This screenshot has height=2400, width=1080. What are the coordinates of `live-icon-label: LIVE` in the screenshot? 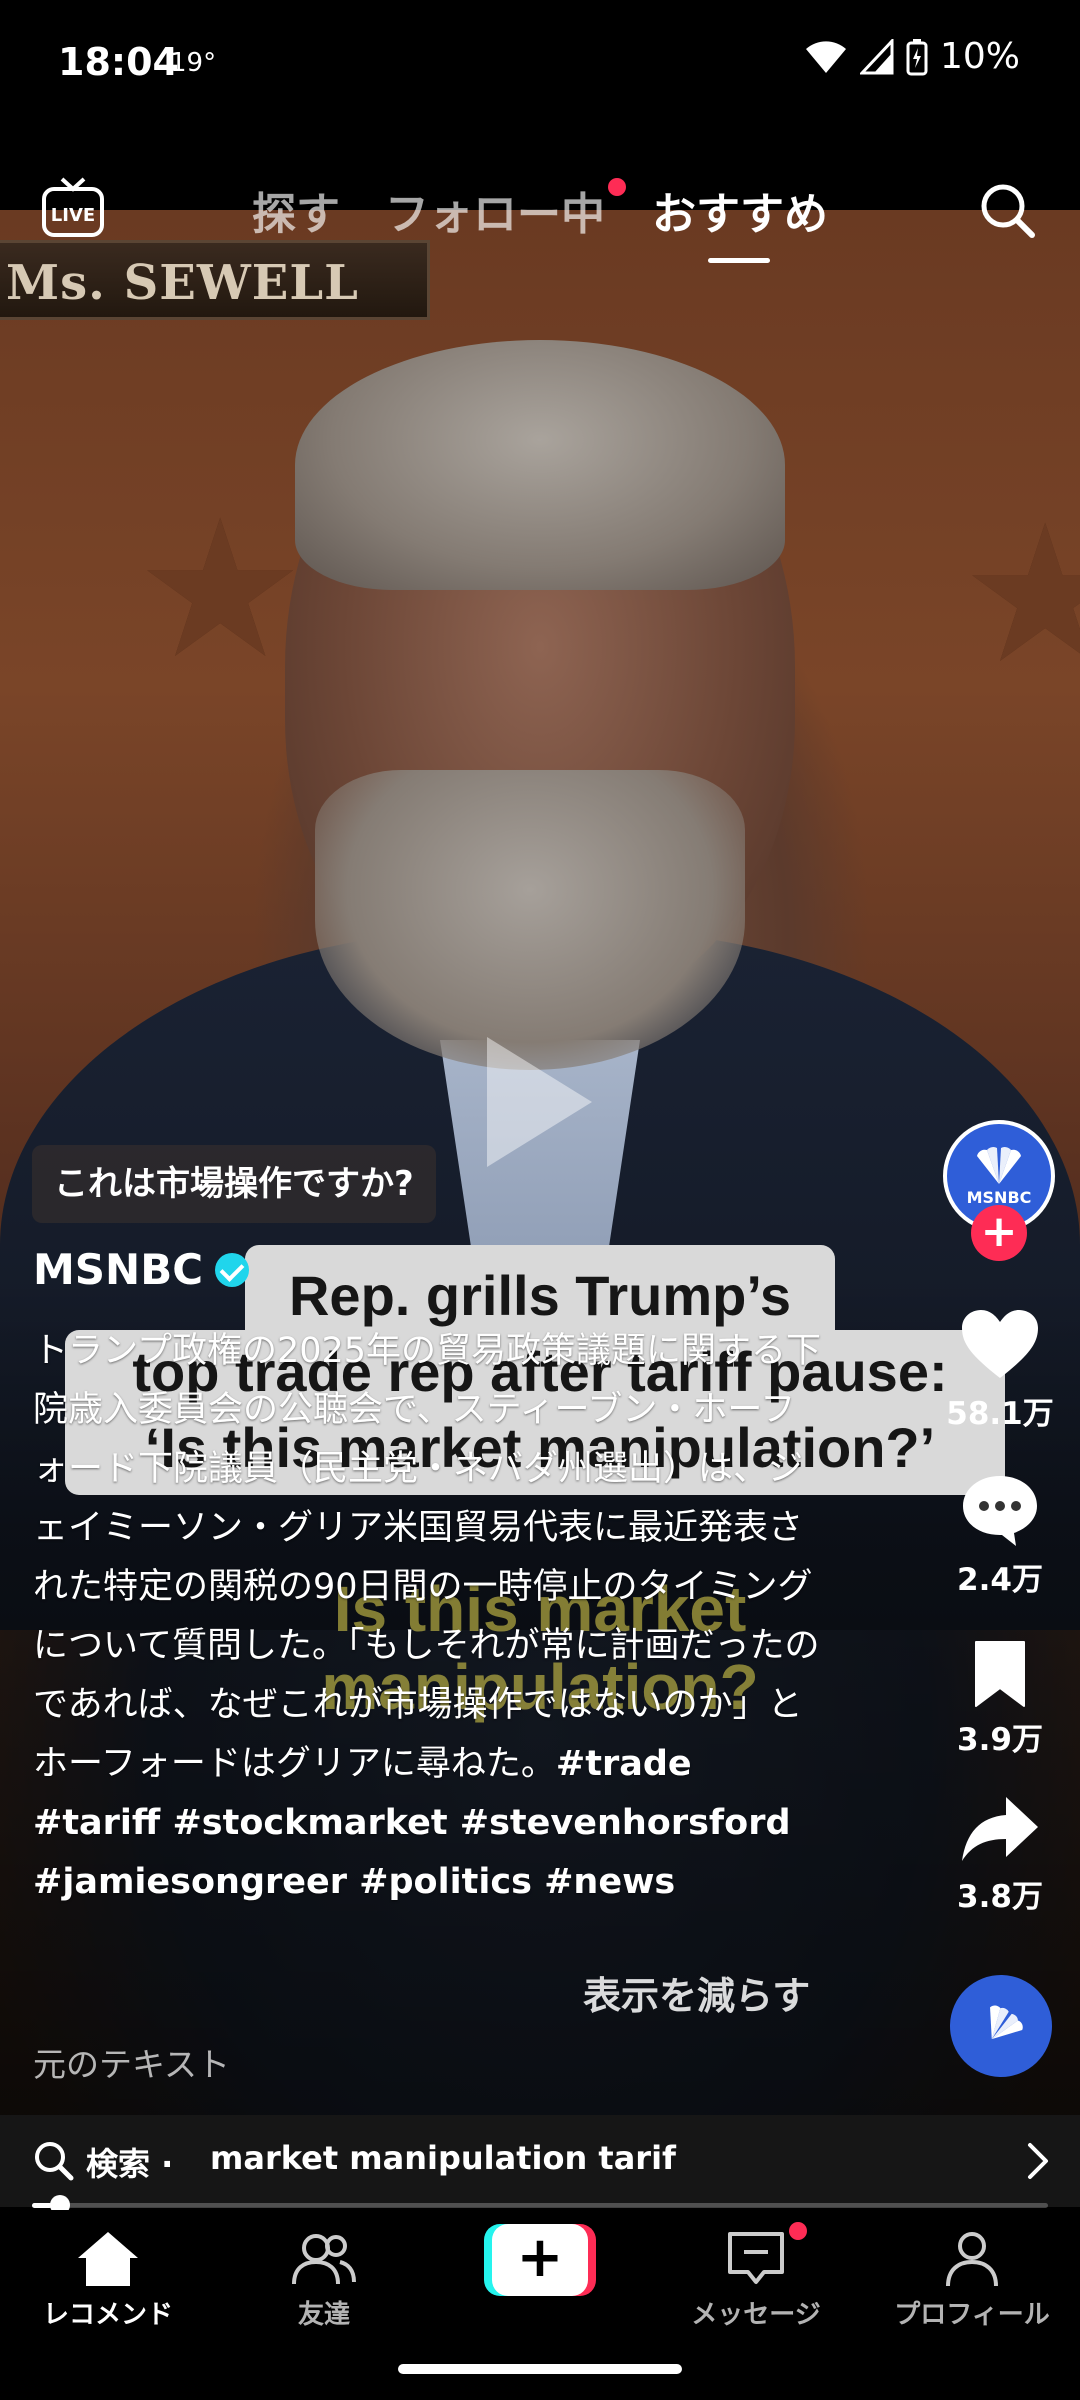 It's located at (73, 215).